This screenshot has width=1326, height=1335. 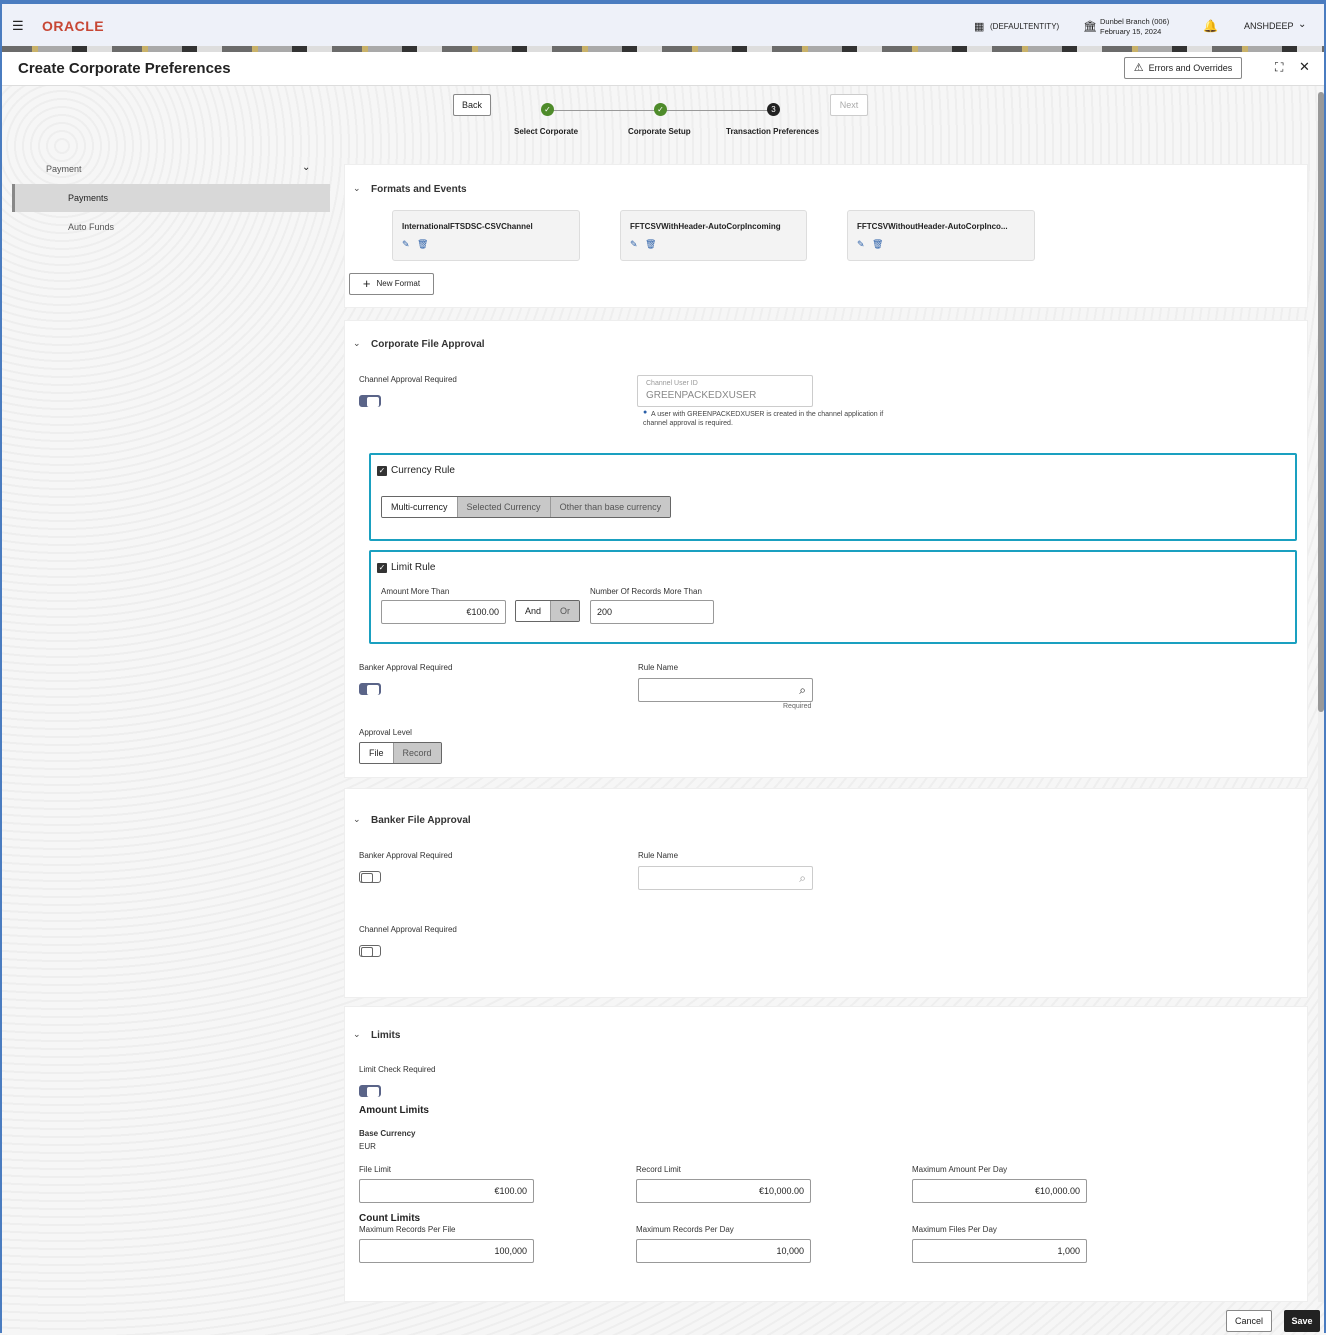 What do you see at coordinates (446, 1251) in the screenshot?
I see `max-records-per-file-input: 100,000` at bounding box center [446, 1251].